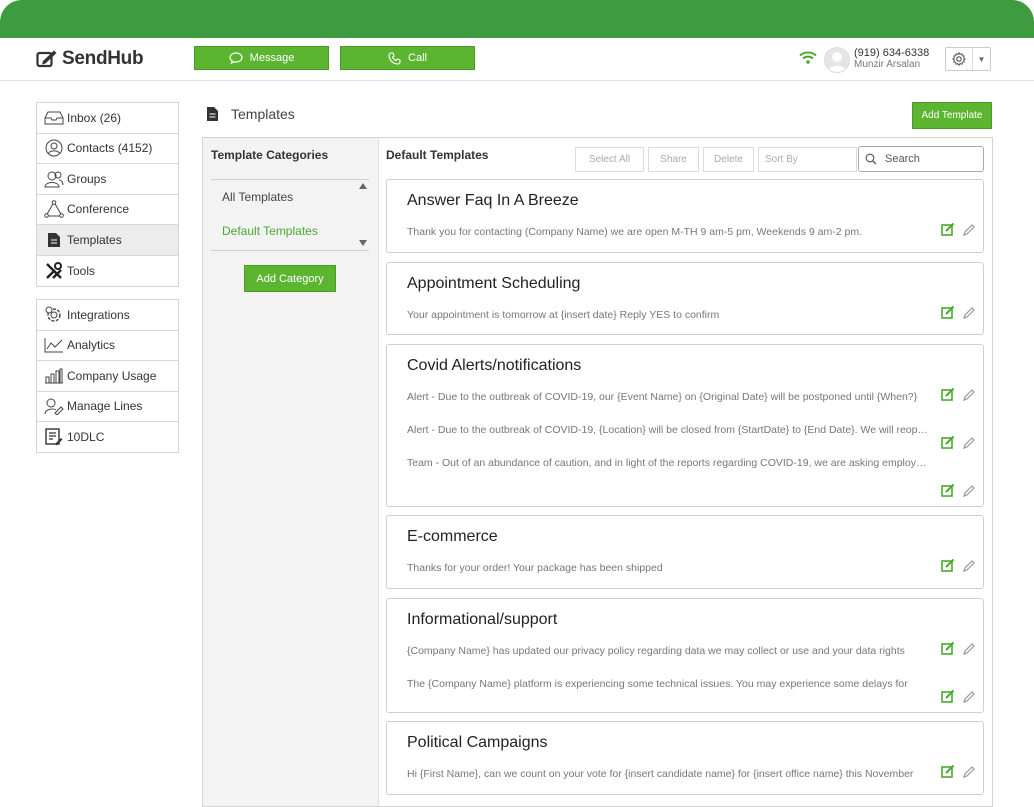 This screenshot has height=807, width=1034. I want to click on nav-label: Groups, so click(87, 178).